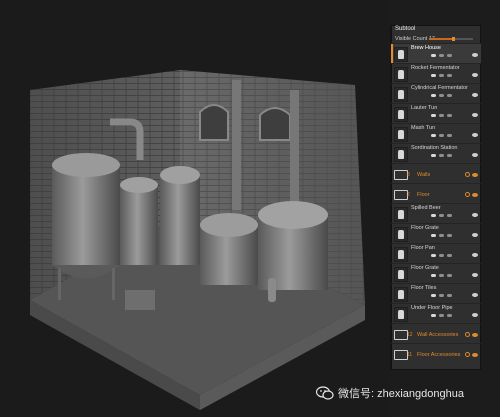 This screenshot has width=500, height=417. Describe the element at coordinates (436, 113) in the screenshot. I see `subtool-item: Lauter Tun` at that location.